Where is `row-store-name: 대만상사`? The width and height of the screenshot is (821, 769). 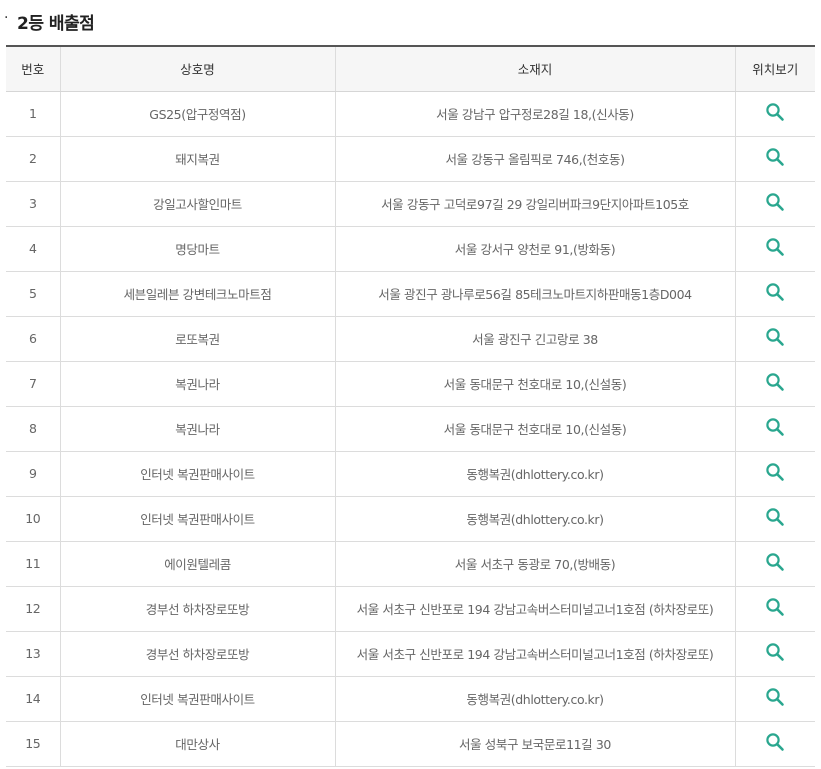
row-store-name: 대만상사 is located at coordinates (197, 744).